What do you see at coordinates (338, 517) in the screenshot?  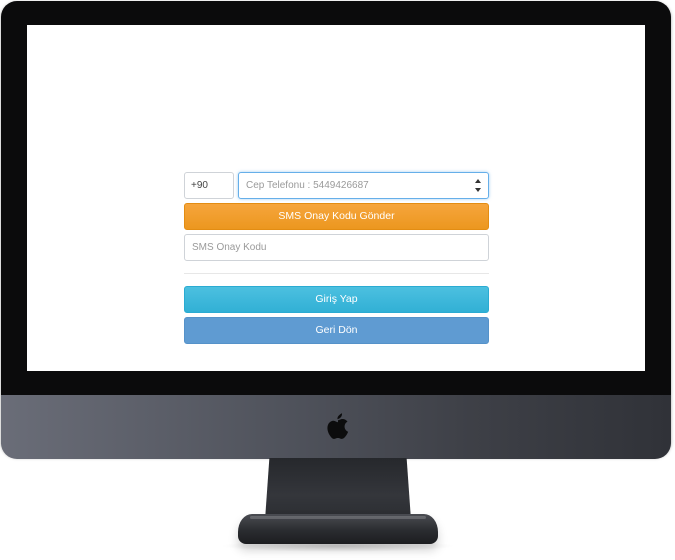 I see `stand-highlight` at bounding box center [338, 517].